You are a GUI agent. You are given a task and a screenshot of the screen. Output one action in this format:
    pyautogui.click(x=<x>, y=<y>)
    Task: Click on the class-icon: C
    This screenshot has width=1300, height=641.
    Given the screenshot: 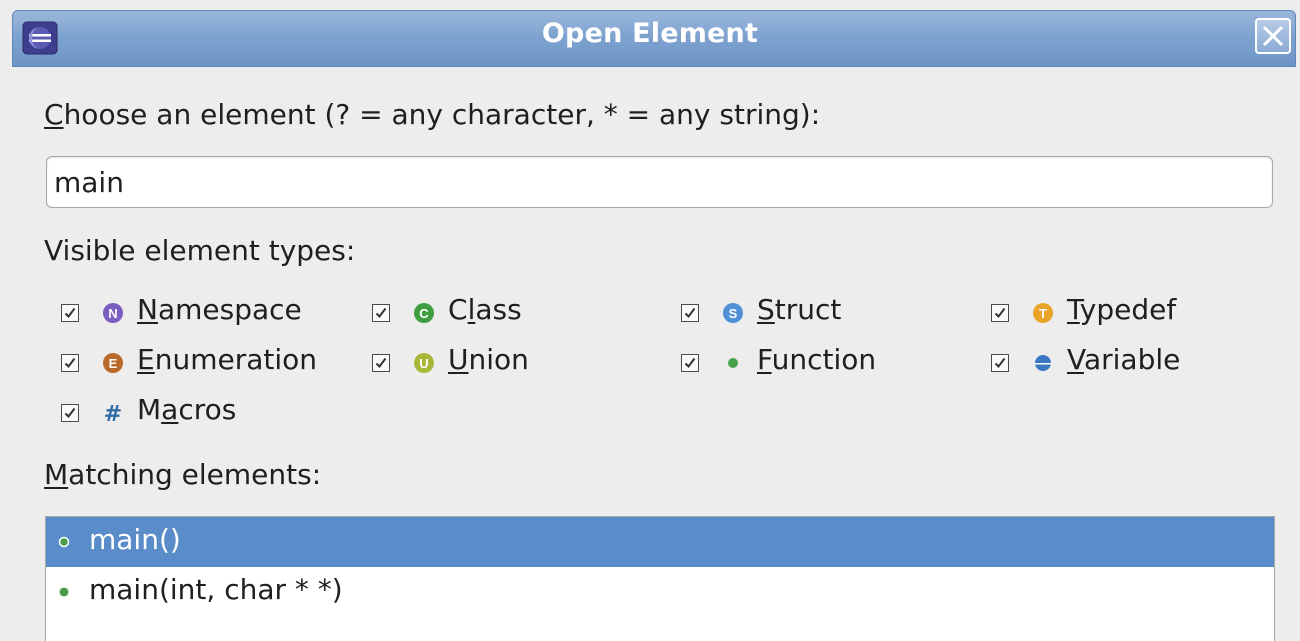 What is the action you would take?
    pyautogui.click(x=424, y=313)
    